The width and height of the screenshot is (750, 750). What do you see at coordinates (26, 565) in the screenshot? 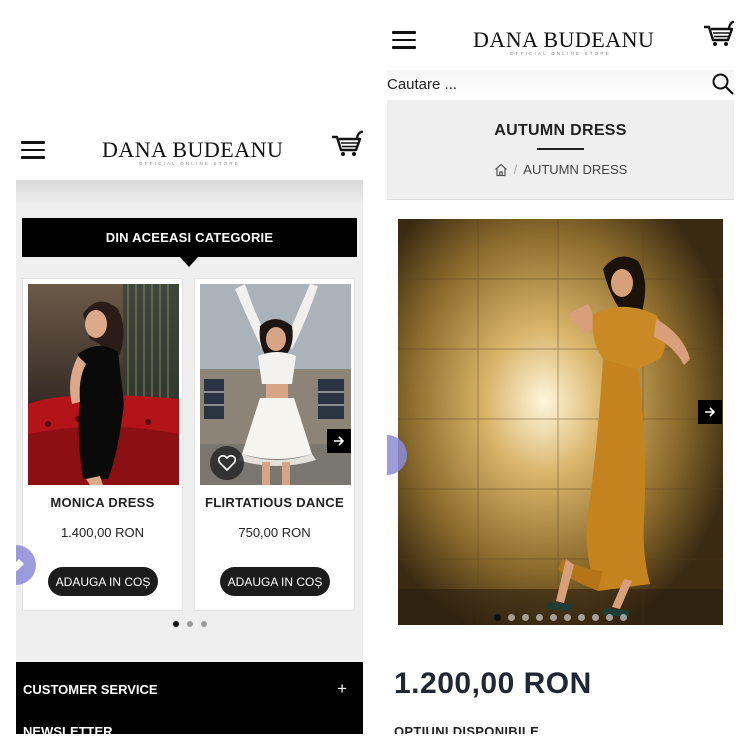
I see `floating-chat-button` at bounding box center [26, 565].